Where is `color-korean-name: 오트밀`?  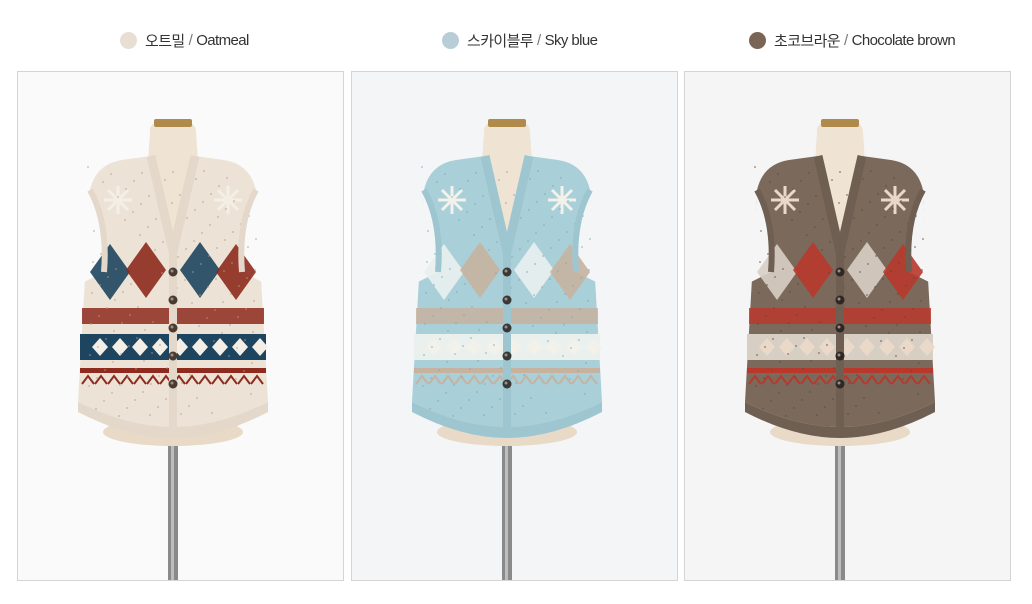
color-korean-name: 오트밀 is located at coordinates (165, 41).